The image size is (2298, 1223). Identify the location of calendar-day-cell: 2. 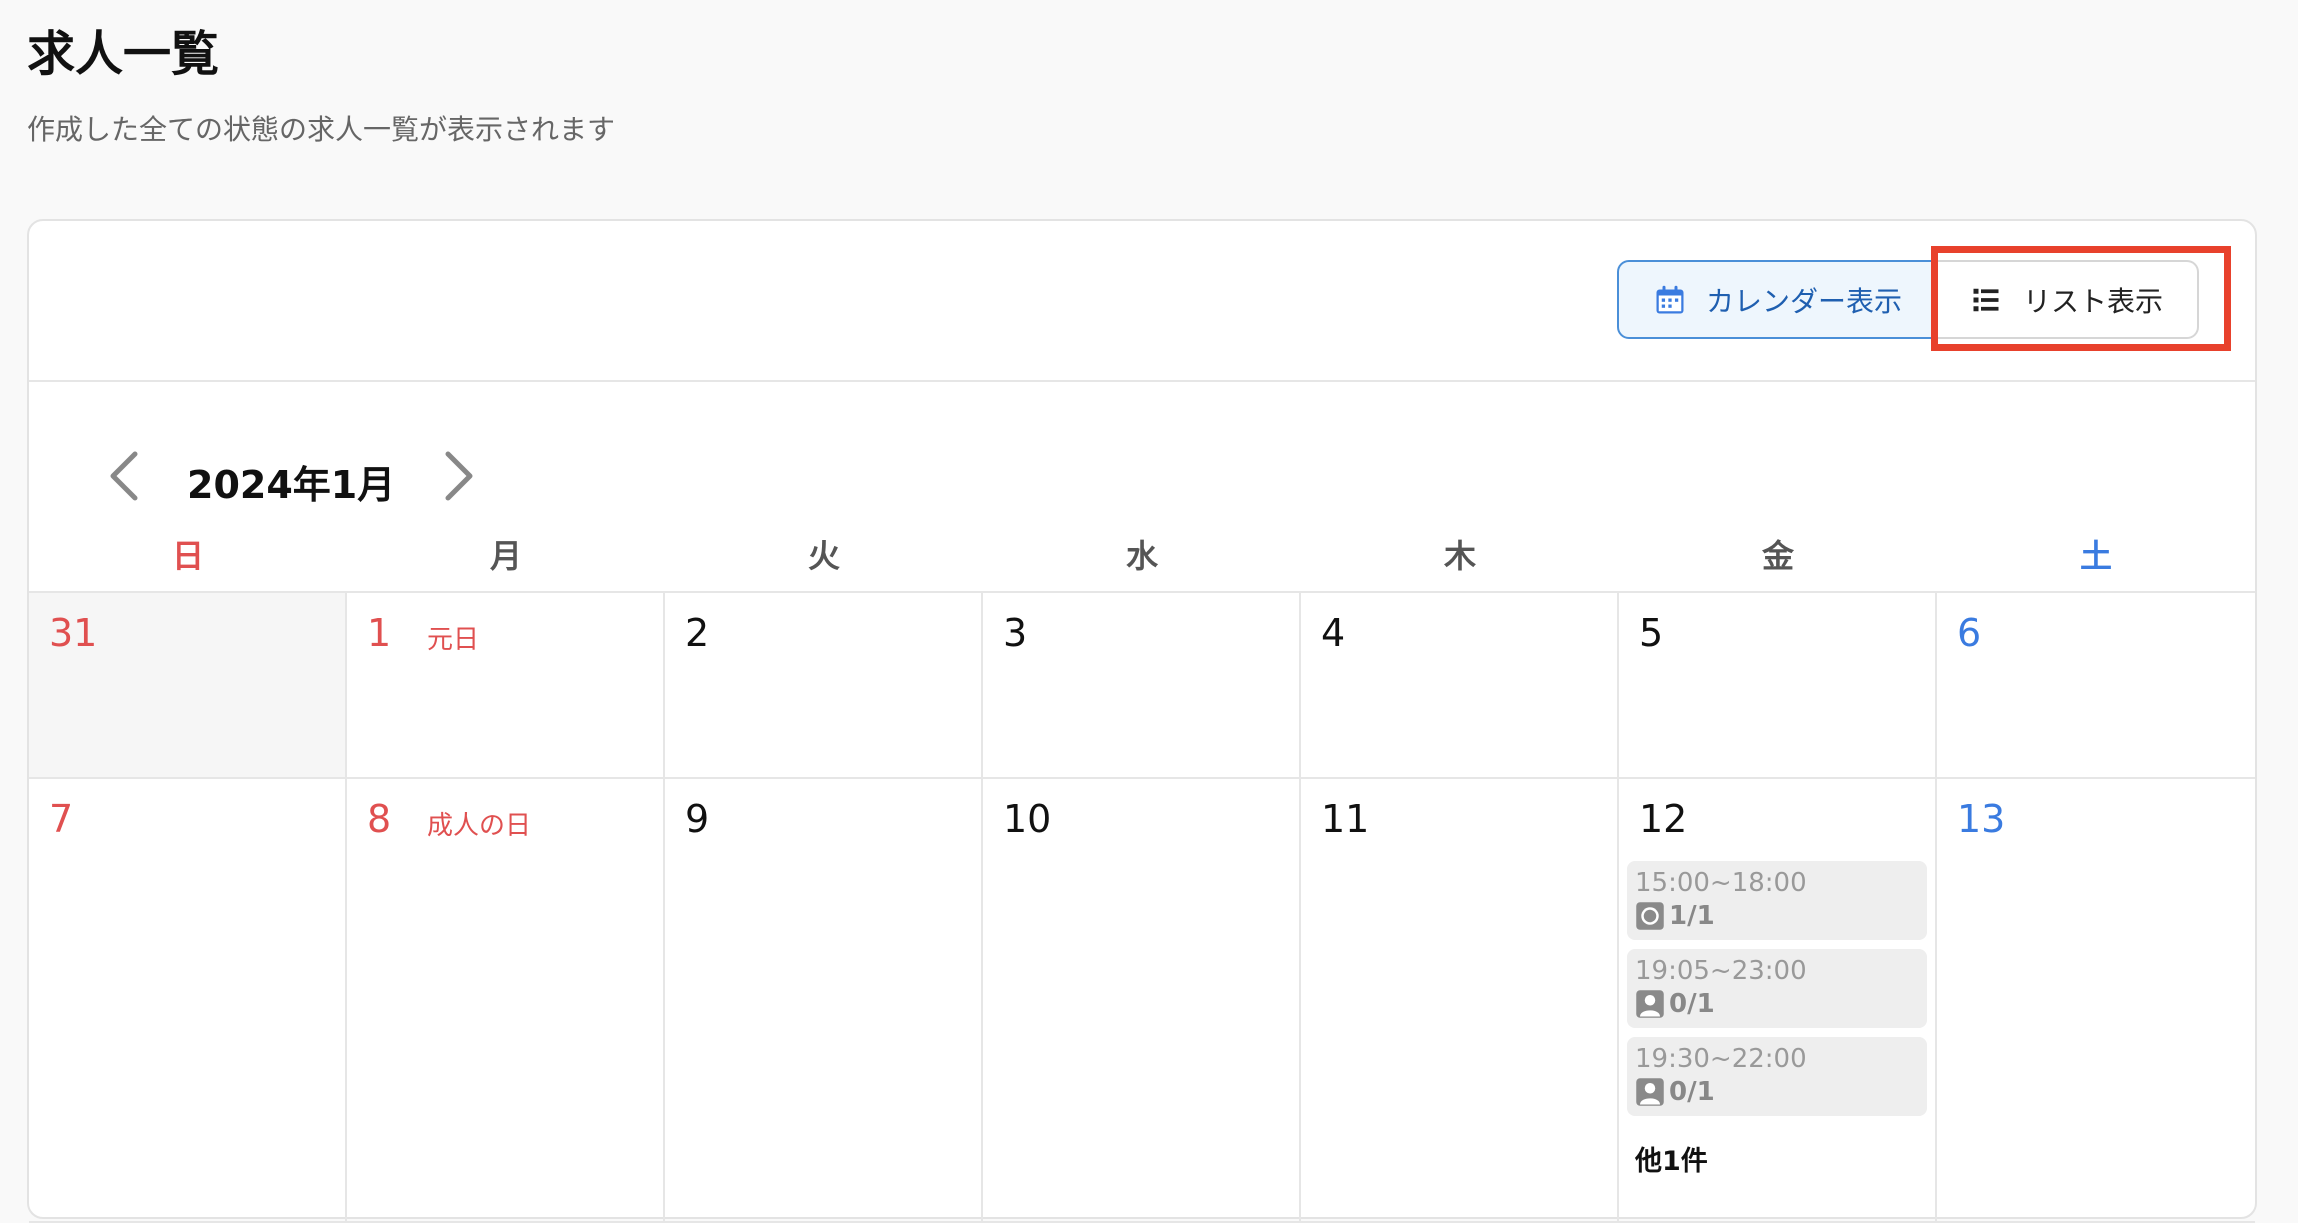
(824, 686).